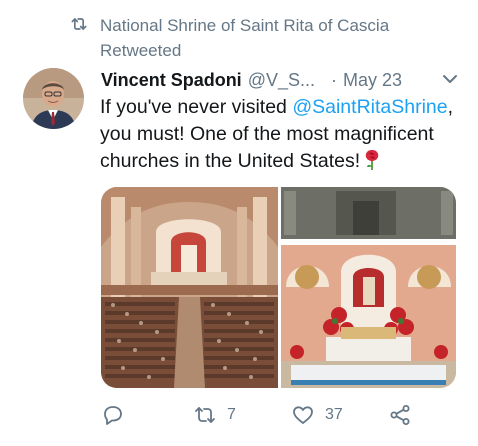 This screenshot has width=478, height=446. What do you see at coordinates (372, 160) in the screenshot?
I see `rose-icon` at bounding box center [372, 160].